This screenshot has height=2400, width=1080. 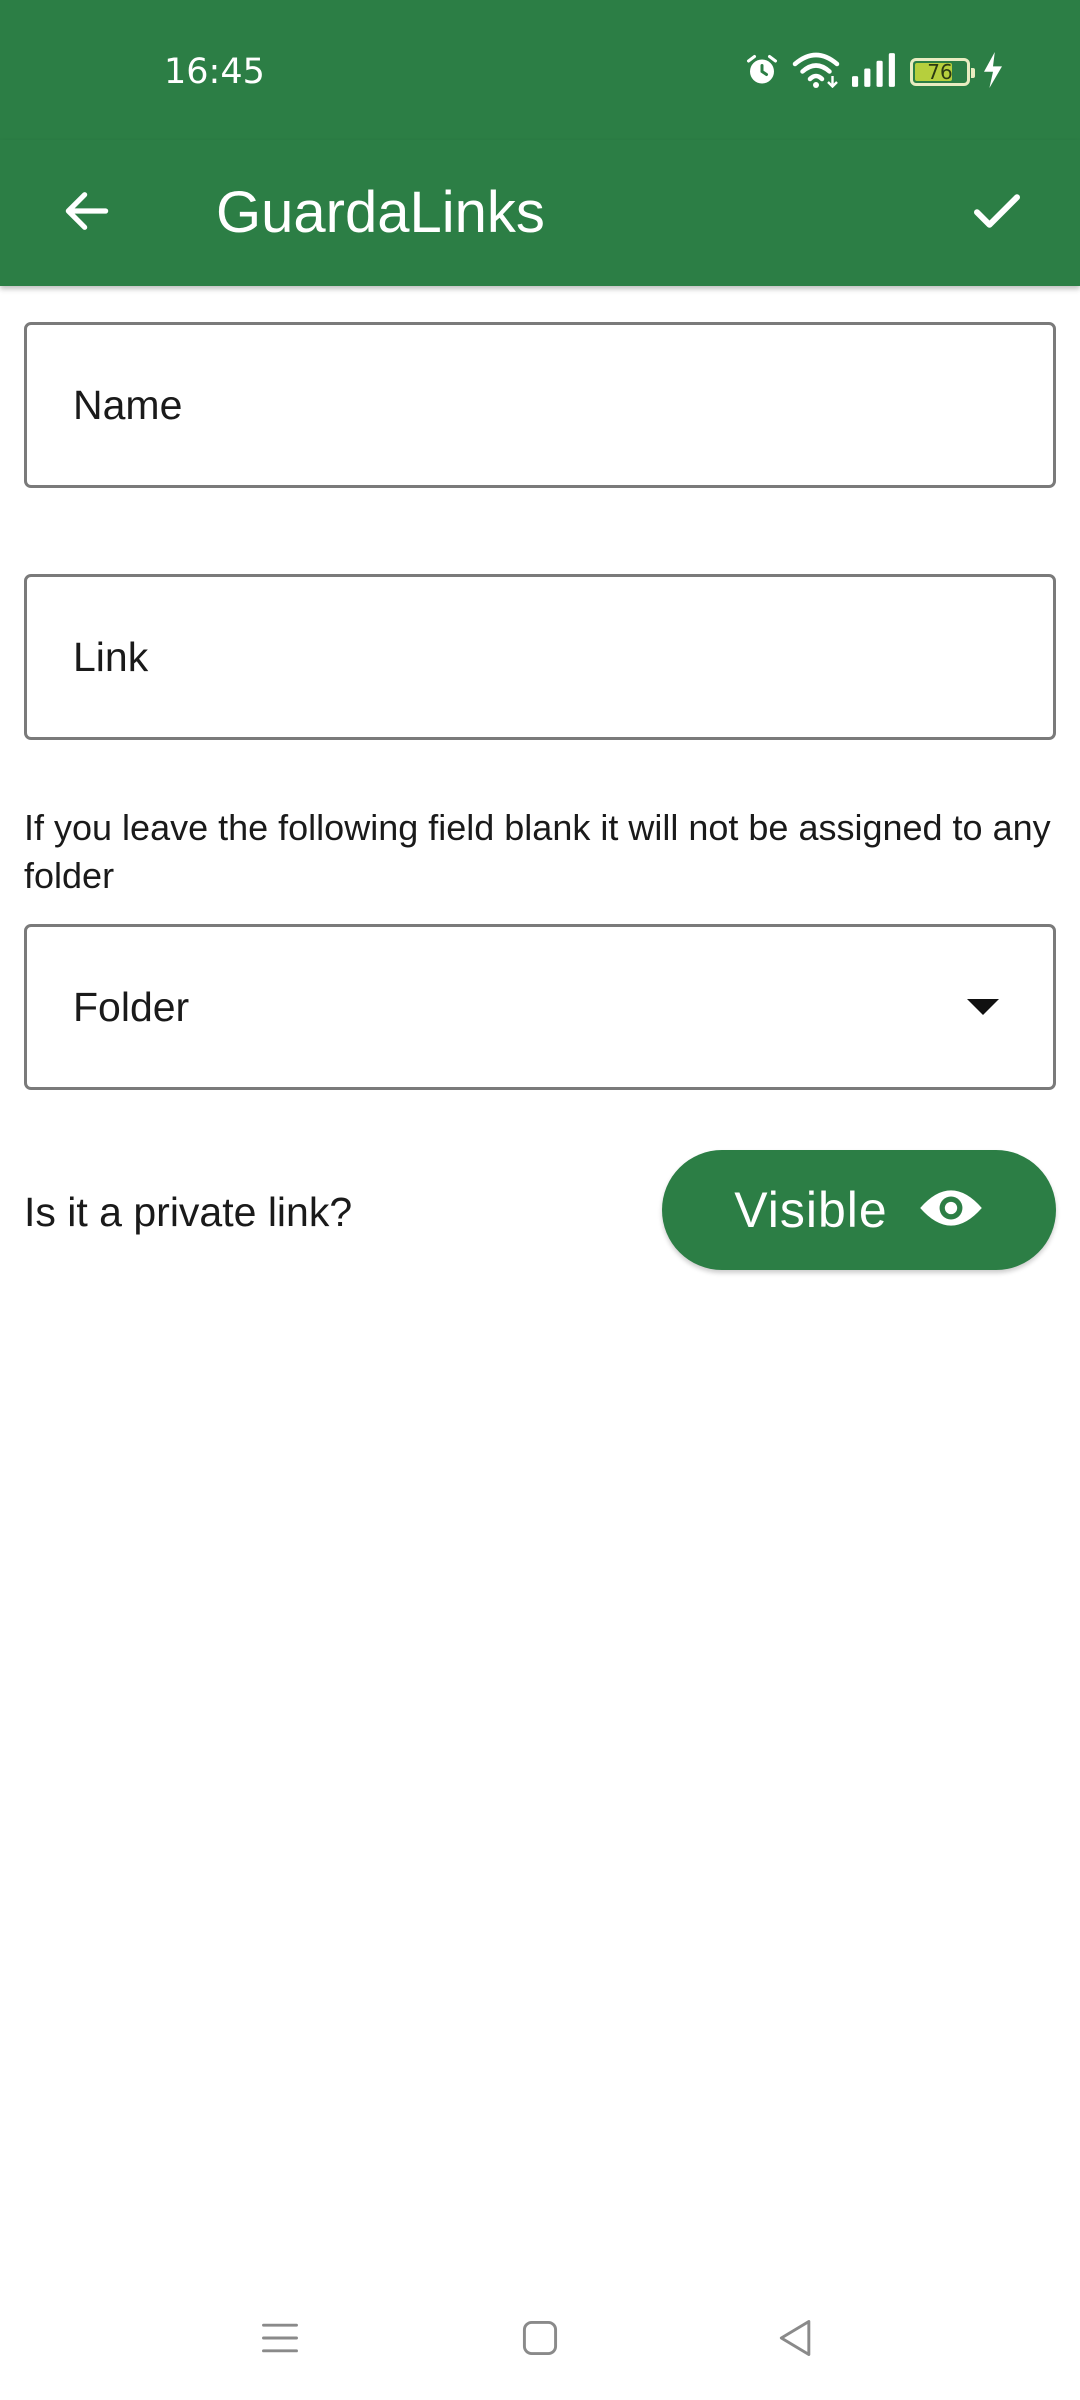 I want to click on recent-apps-button, so click(x=280, y=2340).